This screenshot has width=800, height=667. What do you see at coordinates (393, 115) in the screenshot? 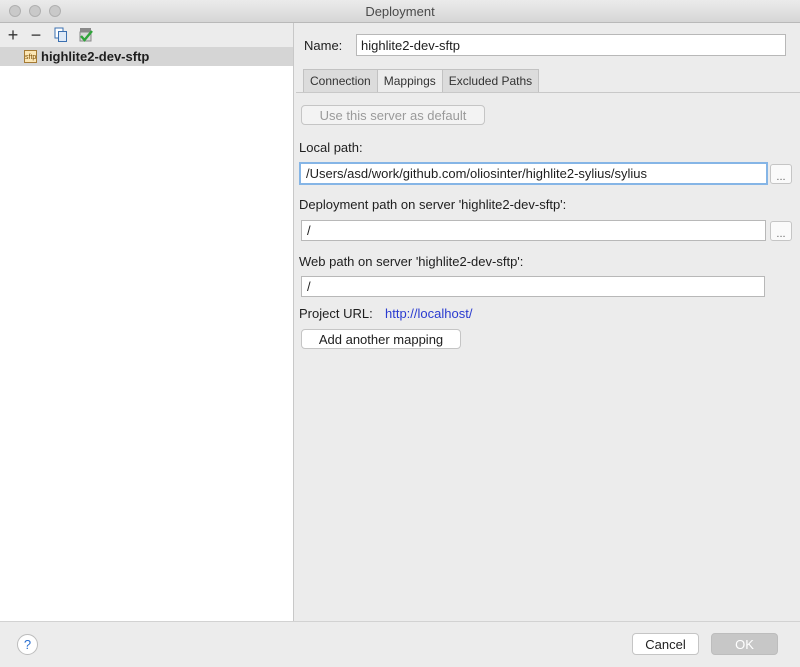
I see `use-as-default-button: Use this server as default` at bounding box center [393, 115].